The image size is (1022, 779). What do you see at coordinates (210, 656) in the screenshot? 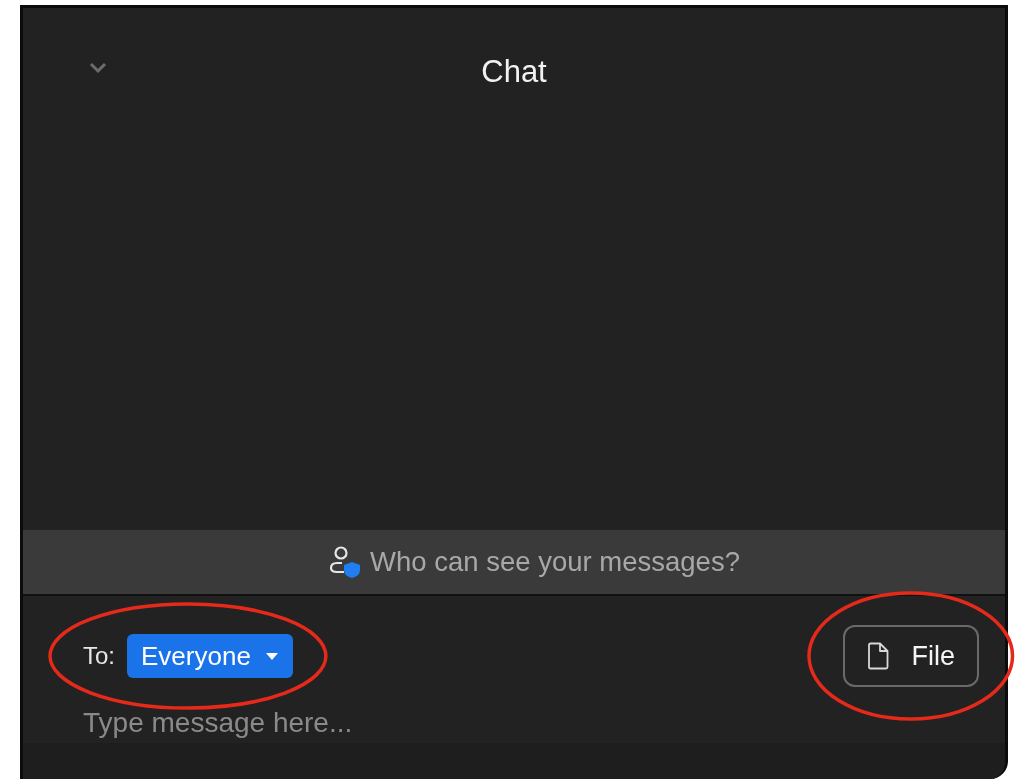
I see `recipient-dropdown: Everyone` at bounding box center [210, 656].